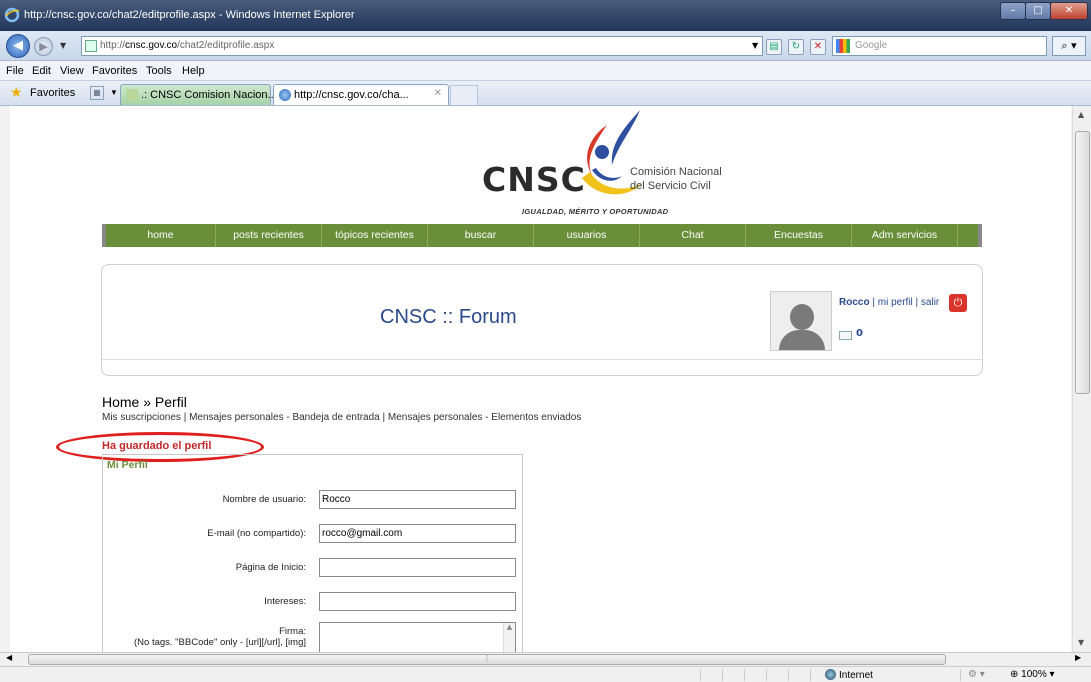 The height and width of the screenshot is (682, 1091). What do you see at coordinates (843, 46) in the screenshot?
I see `google-icon` at bounding box center [843, 46].